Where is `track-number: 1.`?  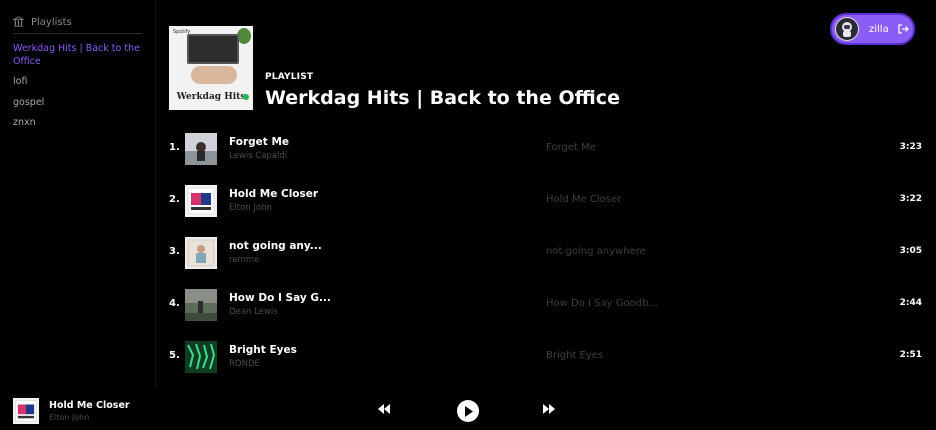 track-number: 1. is located at coordinates (174, 147).